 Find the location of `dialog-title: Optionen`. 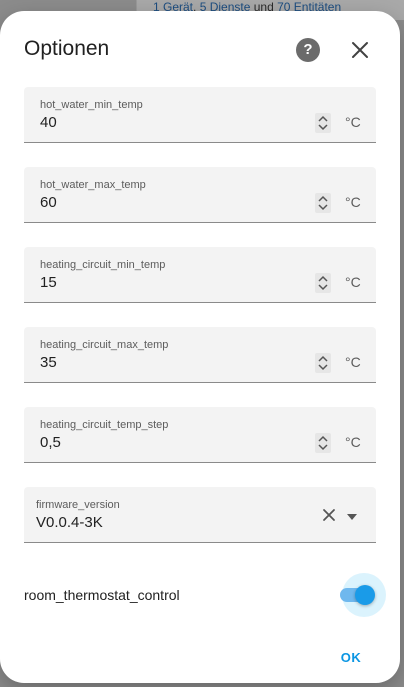

dialog-title: Optionen is located at coordinates (67, 48).